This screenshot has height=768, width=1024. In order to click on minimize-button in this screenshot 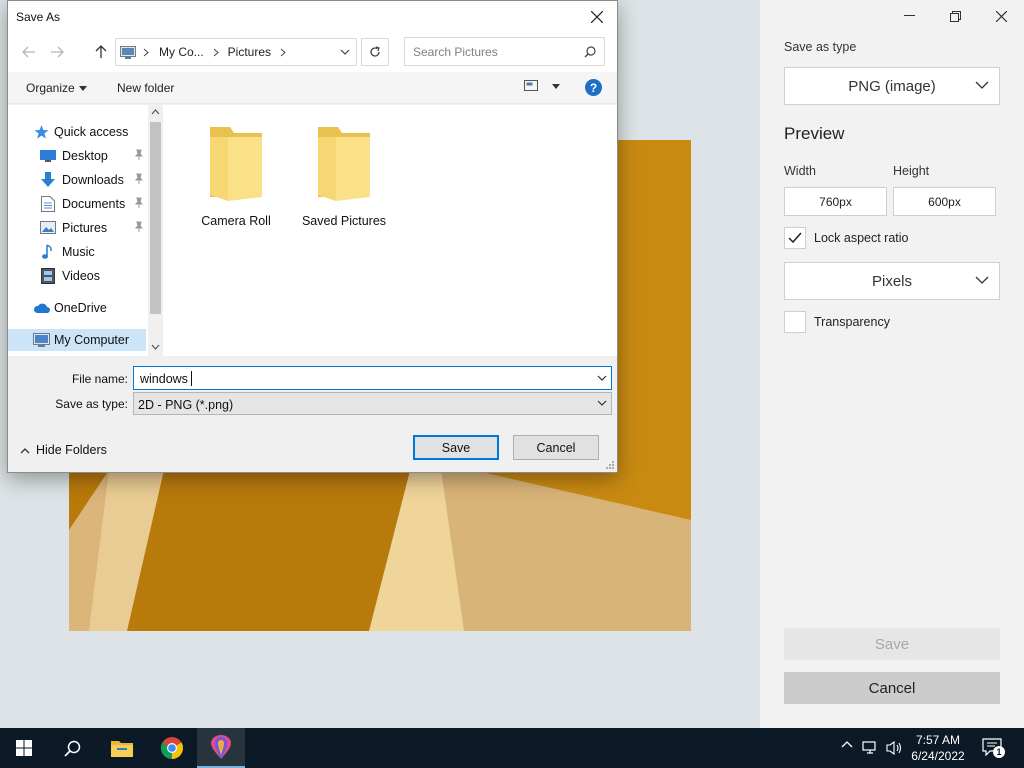, I will do `click(909, 16)`.